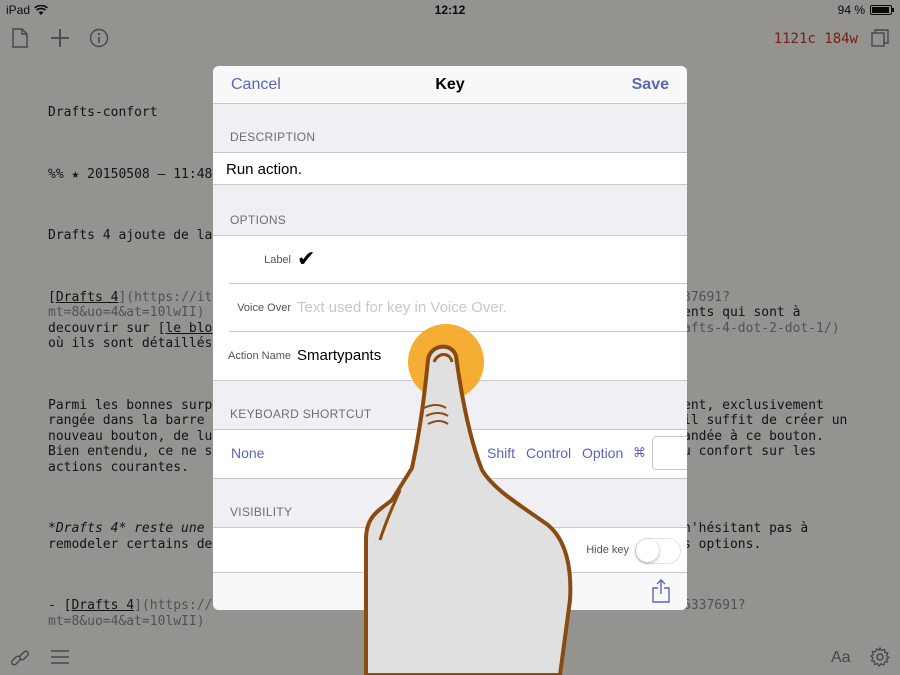  I want to click on keyboard-shortcut-section-header: KEYBOARD SHORTCUT, so click(450, 405).